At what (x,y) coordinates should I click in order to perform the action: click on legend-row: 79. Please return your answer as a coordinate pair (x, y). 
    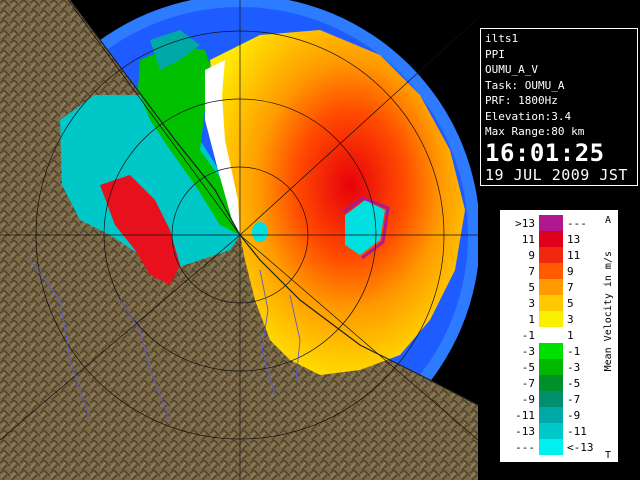
    Looking at the image, I should click on (559, 271).